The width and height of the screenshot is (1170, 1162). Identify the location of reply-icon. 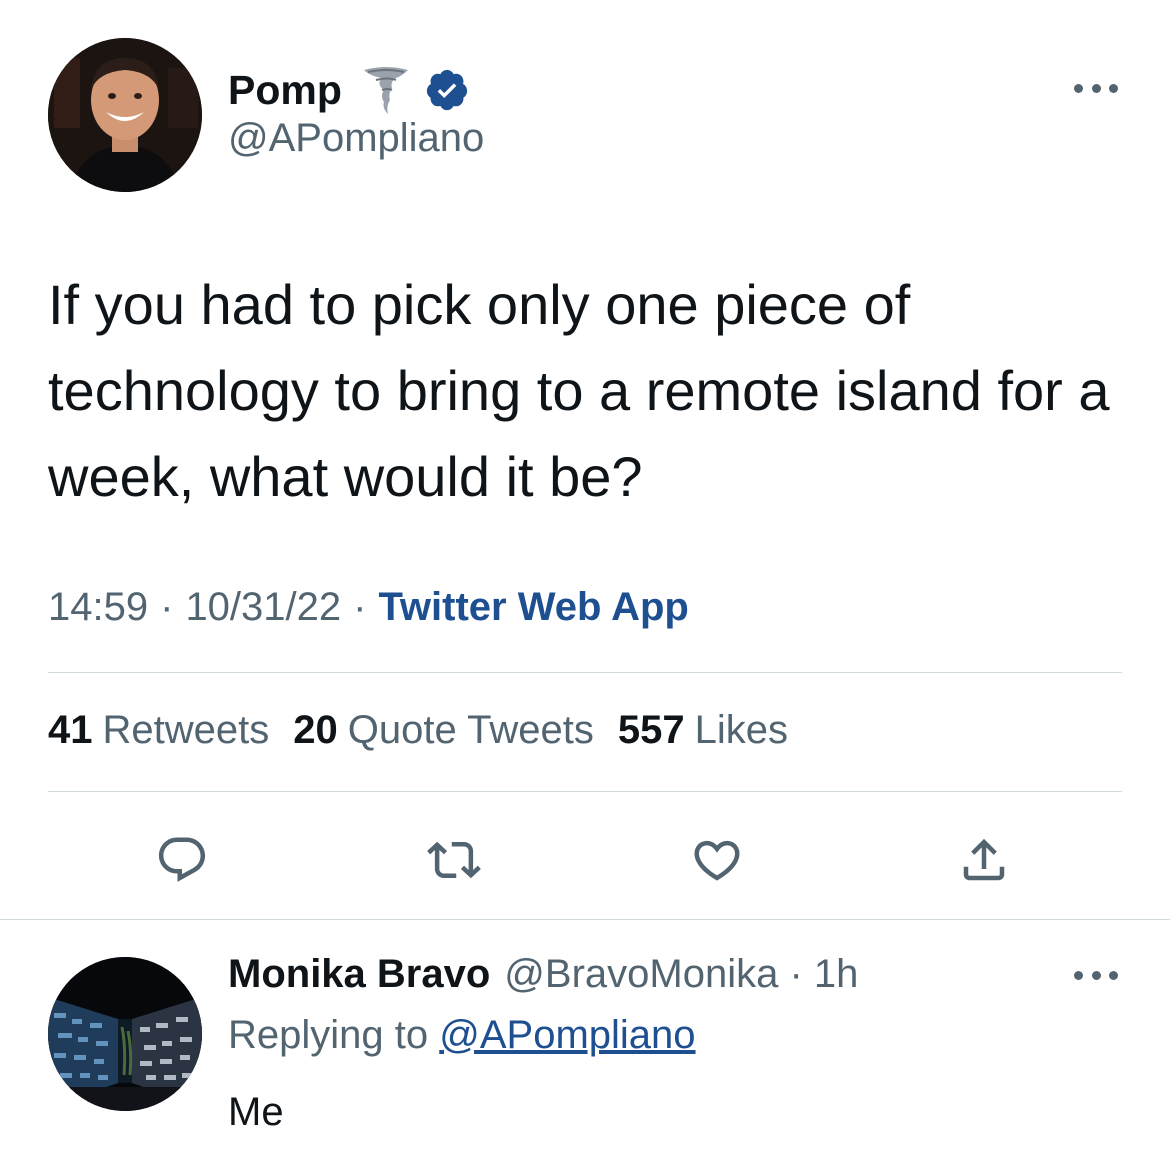
(182, 859).